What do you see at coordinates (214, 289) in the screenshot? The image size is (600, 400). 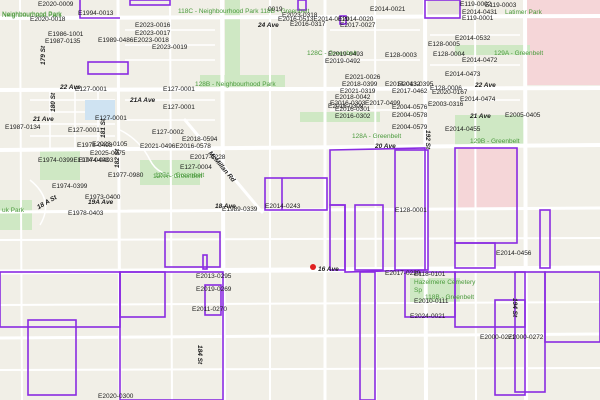 I see `parcel-id-label: E2019-0269` at bounding box center [214, 289].